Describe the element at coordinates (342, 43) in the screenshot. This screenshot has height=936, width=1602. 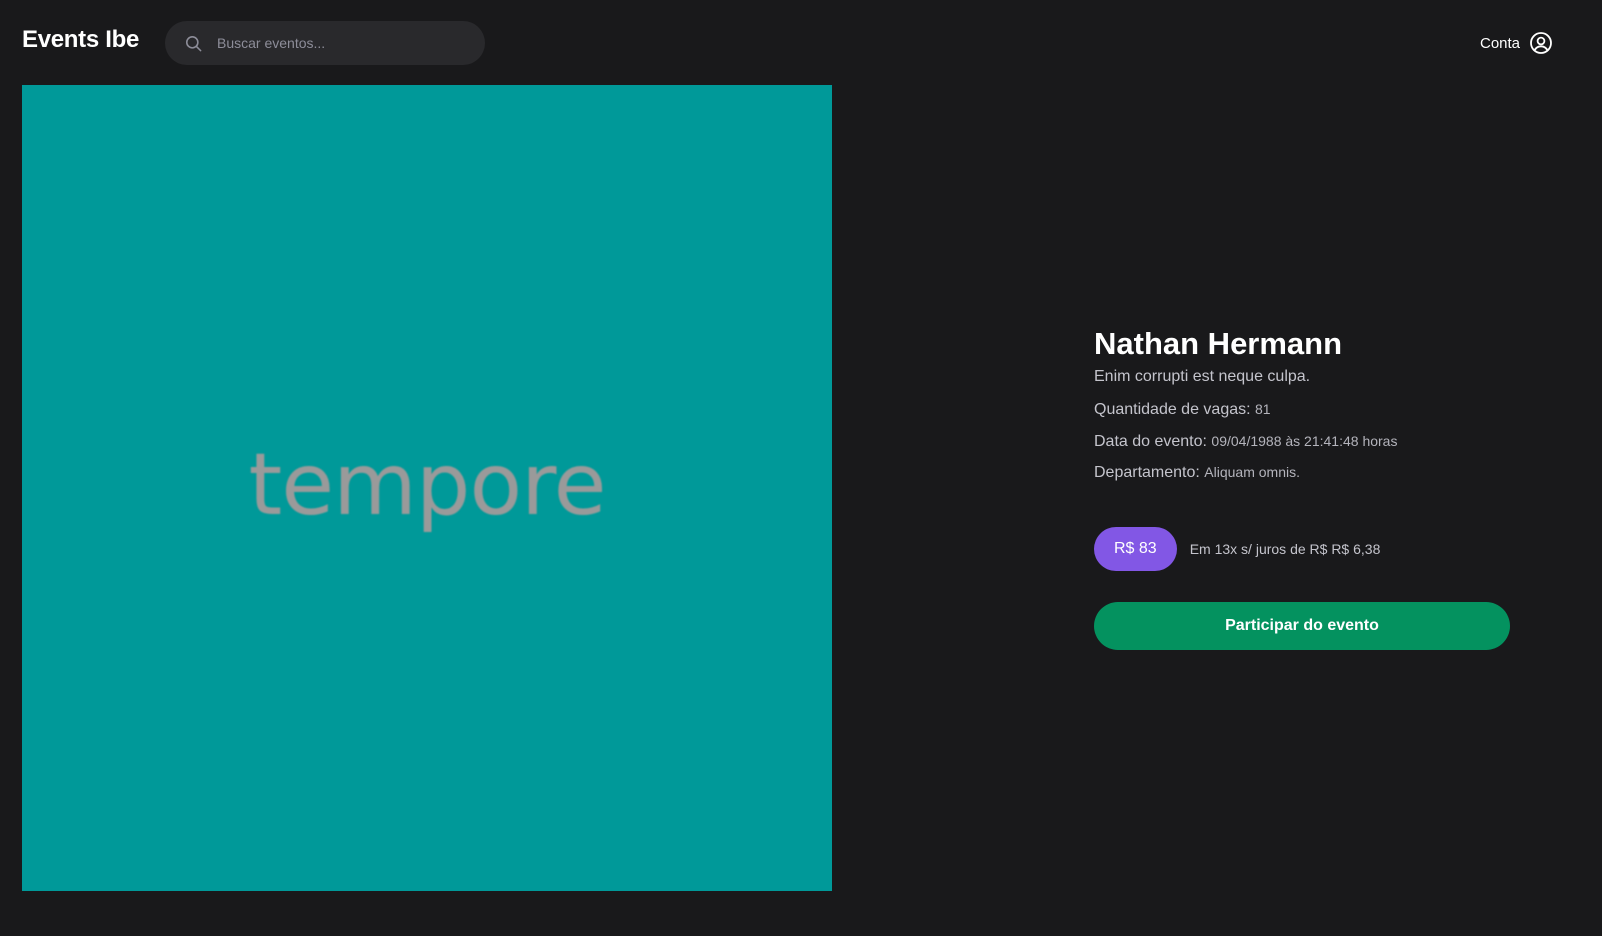
I see `search-input` at that location.